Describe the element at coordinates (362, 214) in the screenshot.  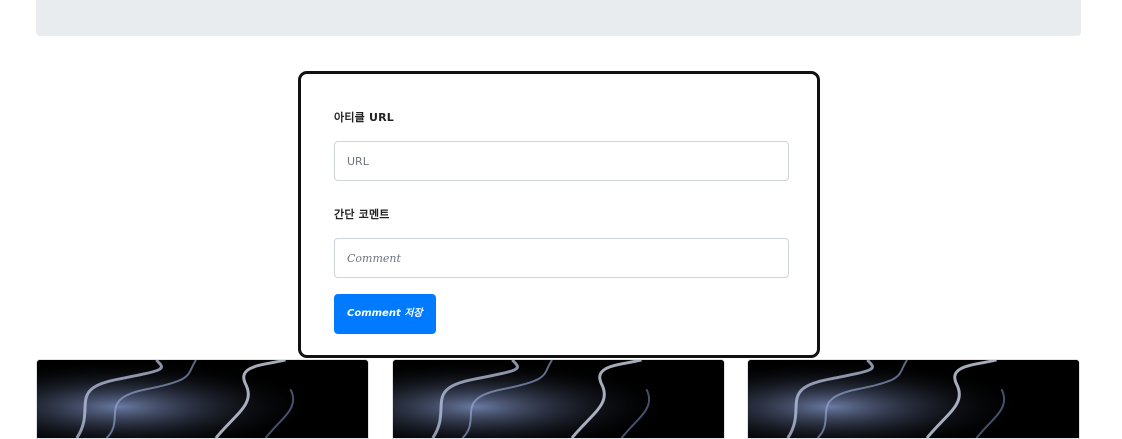
I see `comment-label: 간단 코멘트` at that location.